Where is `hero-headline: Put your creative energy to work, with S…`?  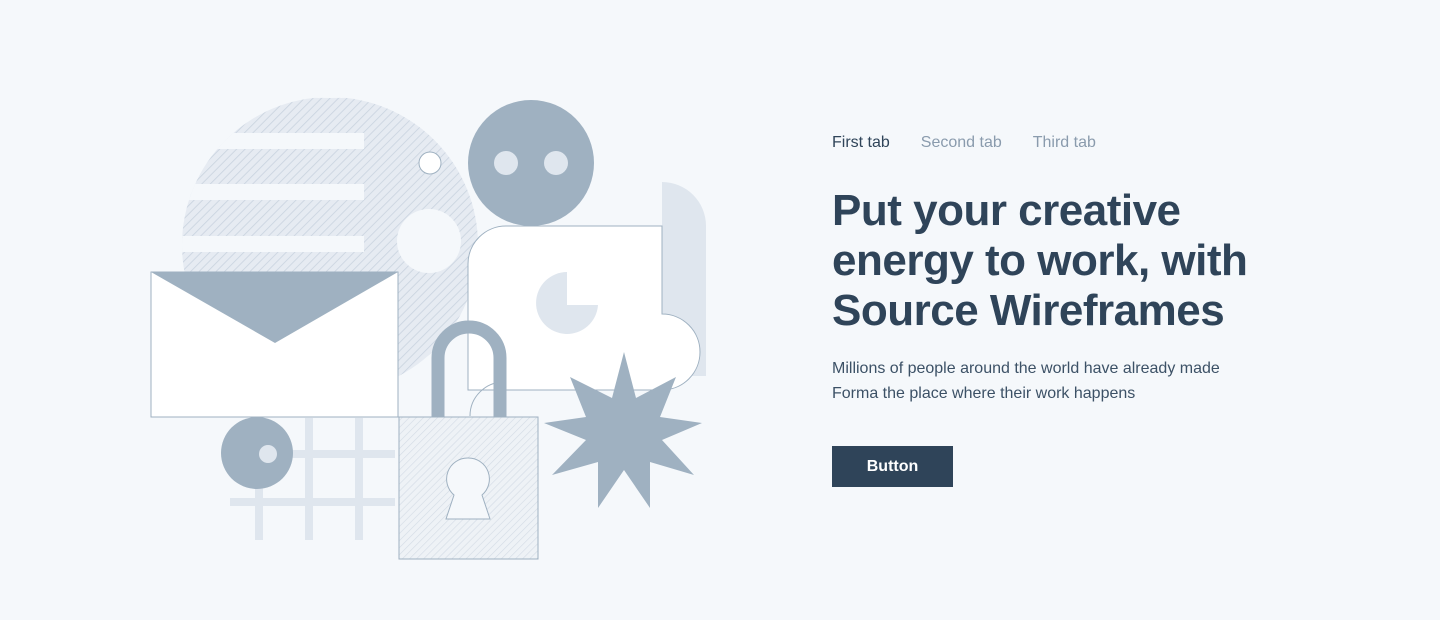
hero-headline: Put your creative energy to work, with S… is located at coordinates (1040, 260).